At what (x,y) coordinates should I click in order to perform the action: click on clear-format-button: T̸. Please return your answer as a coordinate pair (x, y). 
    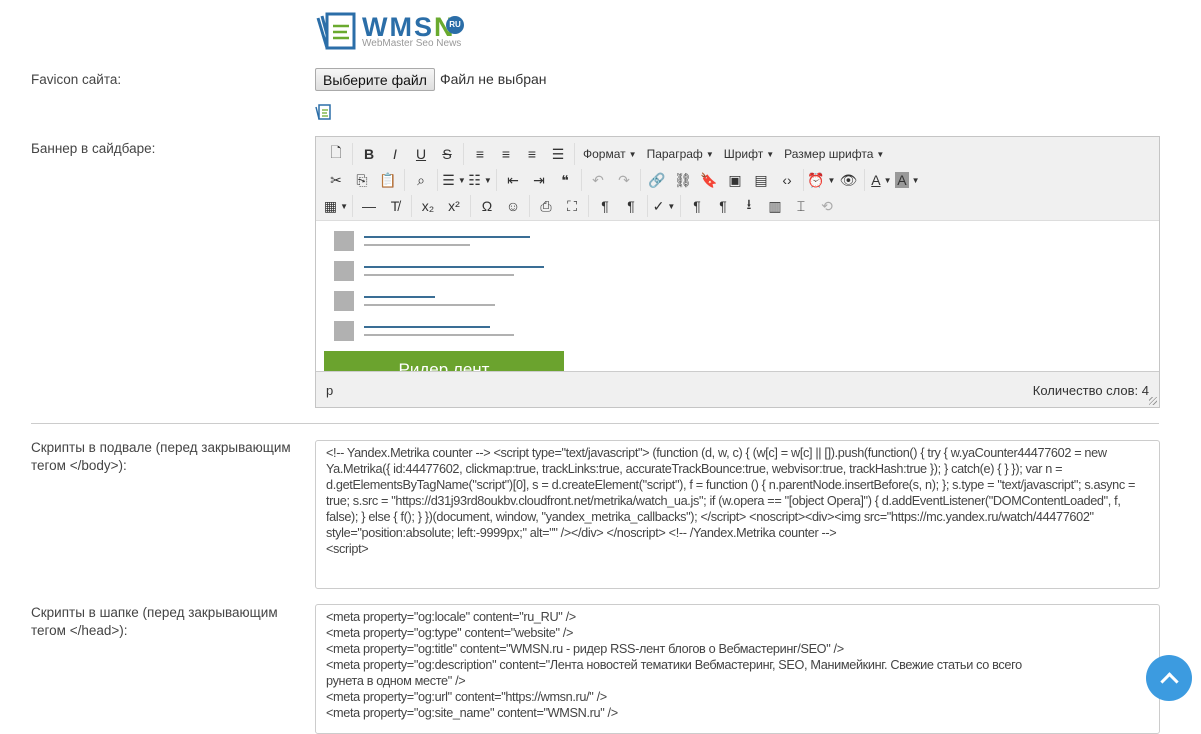
    Looking at the image, I should click on (395, 206).